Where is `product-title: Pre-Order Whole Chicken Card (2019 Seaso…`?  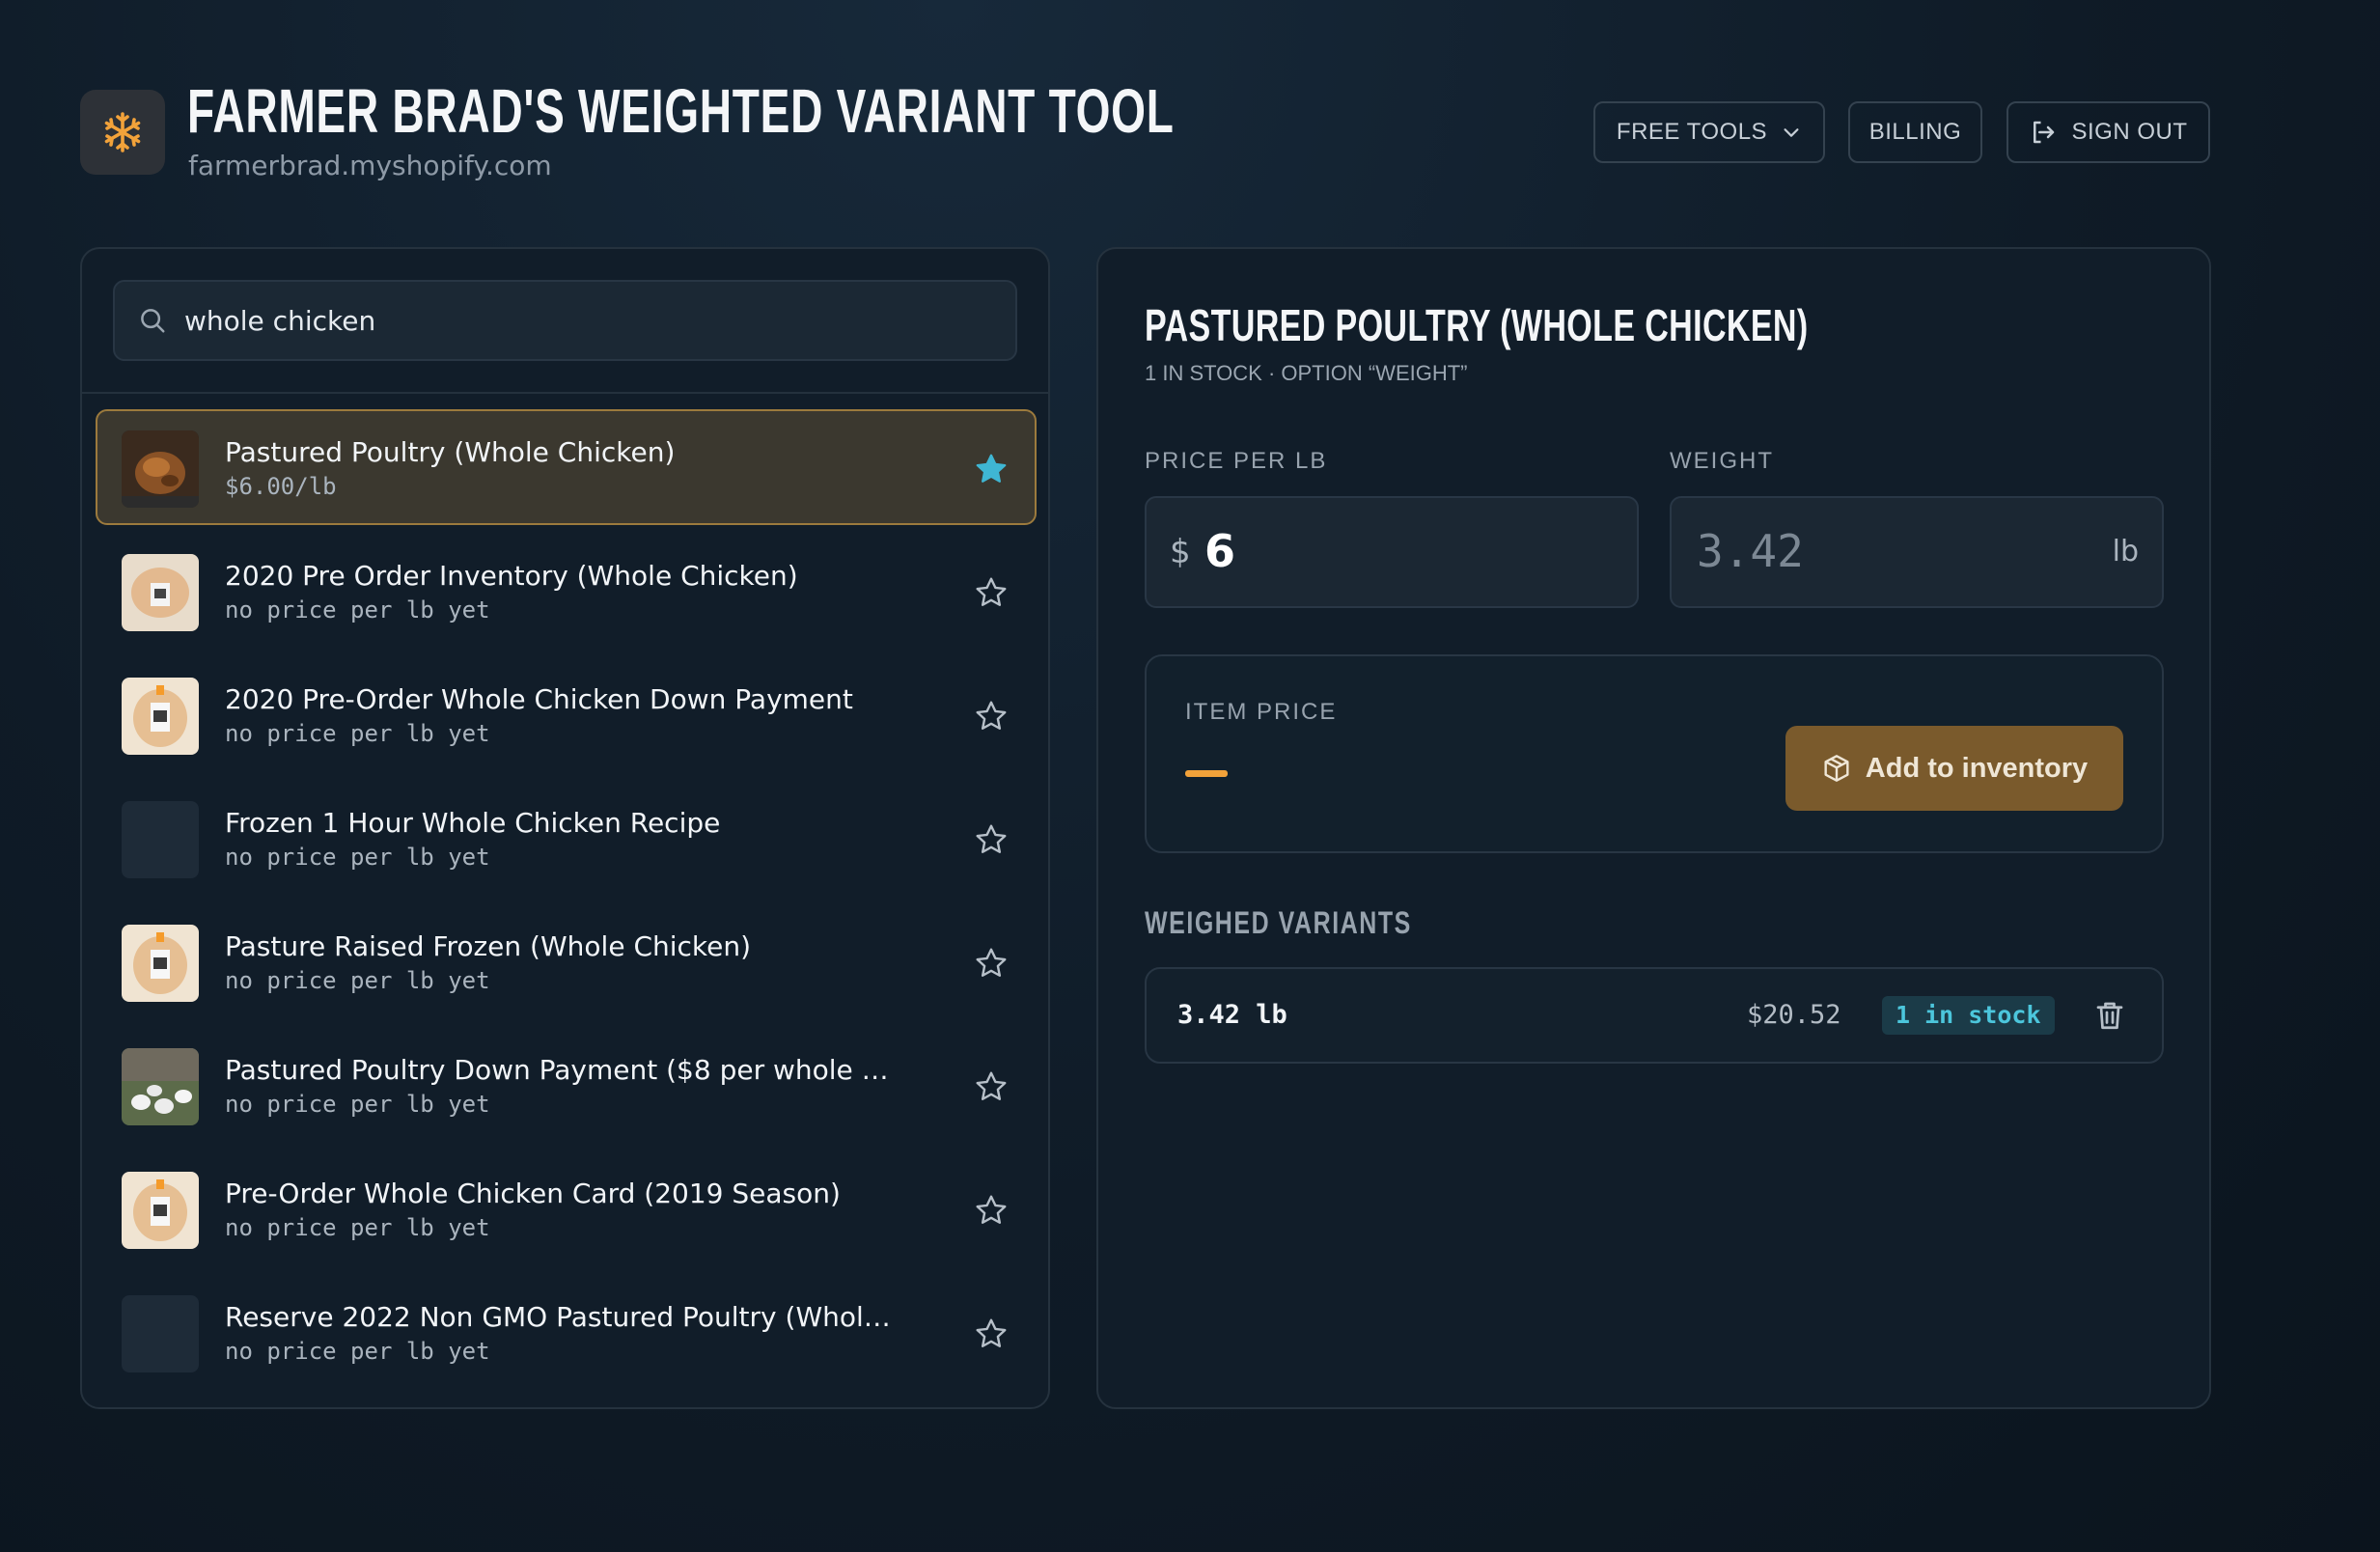 product-title: Pre-Order Whole Chicken Card (2019 Seaso… is located at coordinates (533, 1194).